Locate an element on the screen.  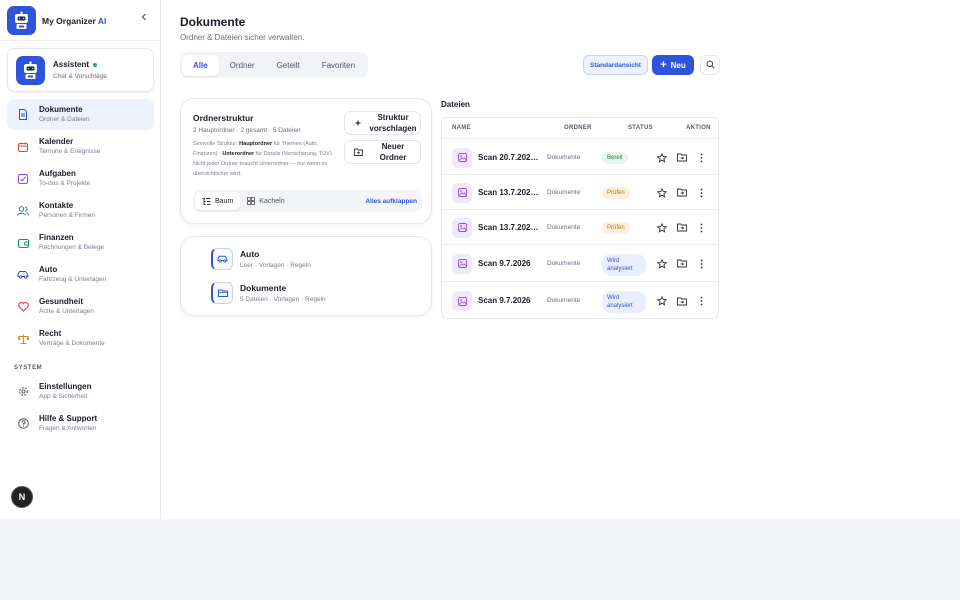
sidebar-item-kontakte: Kontakte Personen & Firmen is located at coordinates (80, 210).